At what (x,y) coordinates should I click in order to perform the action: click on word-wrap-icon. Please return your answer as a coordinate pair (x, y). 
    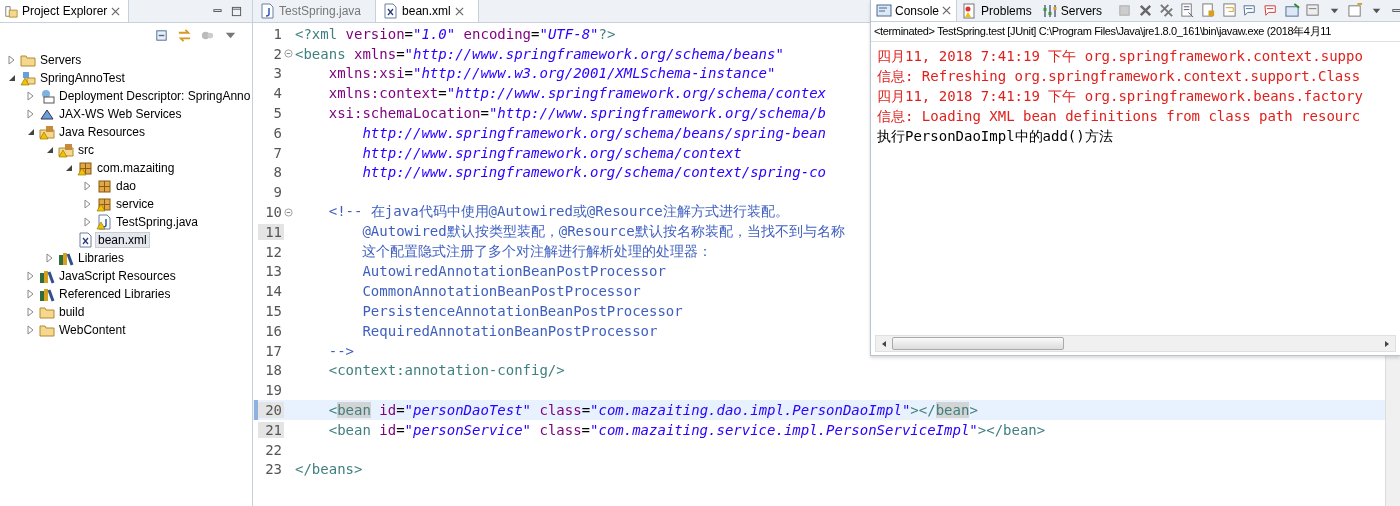
    Looking at the image, I should click on (1230, 10).